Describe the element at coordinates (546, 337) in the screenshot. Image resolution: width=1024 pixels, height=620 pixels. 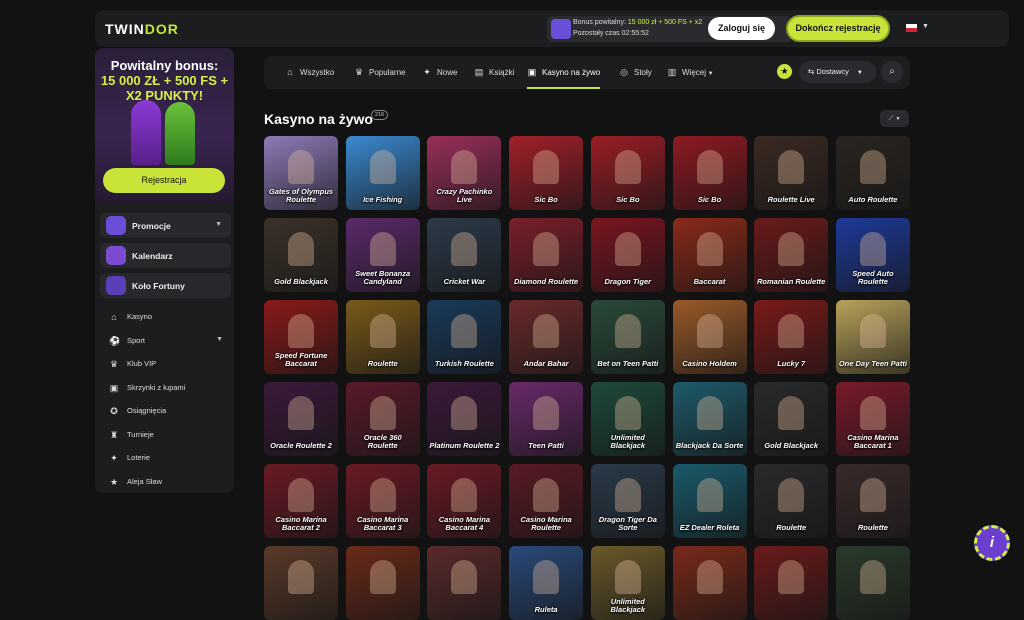
I see `game-tile: Andar Bahar` at that location.